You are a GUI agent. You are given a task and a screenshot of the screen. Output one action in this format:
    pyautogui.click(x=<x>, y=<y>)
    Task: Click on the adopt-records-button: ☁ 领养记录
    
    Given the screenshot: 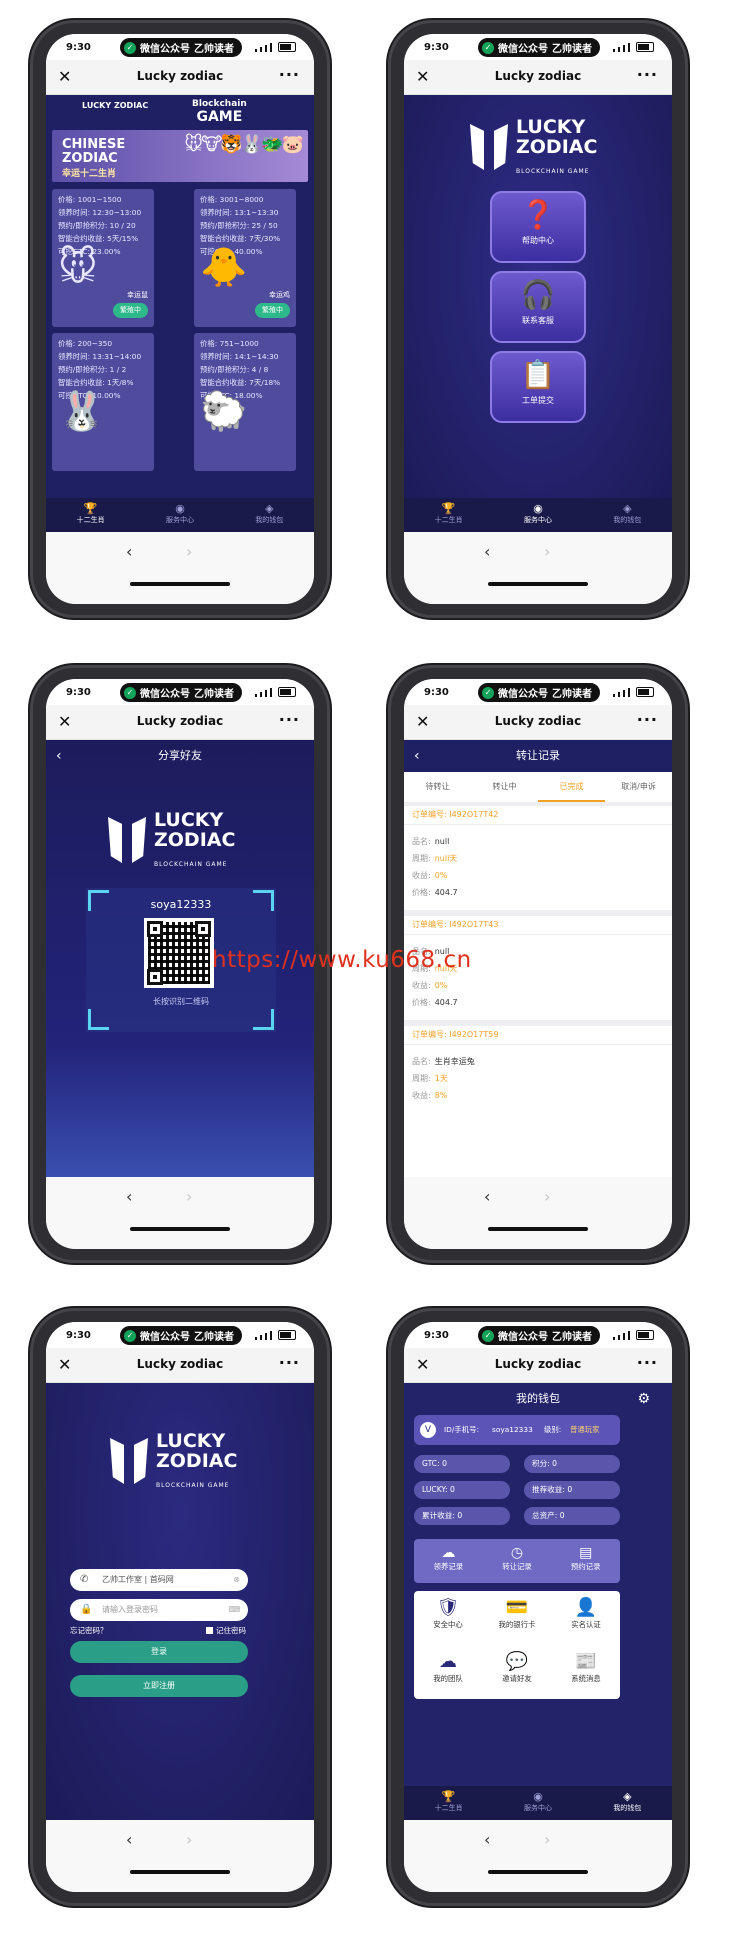 What is the action you would take?
    pyautogui.click(x=448, y=1561)
    